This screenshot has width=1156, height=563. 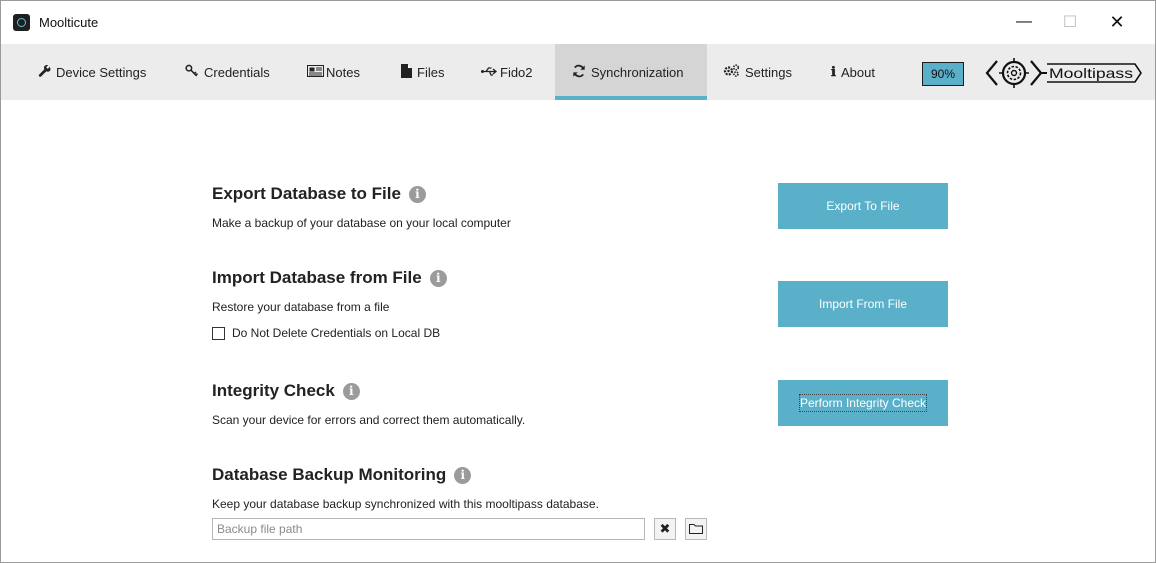 I want to click on tab-credentials: Credentials, so click(x=230, y=72).